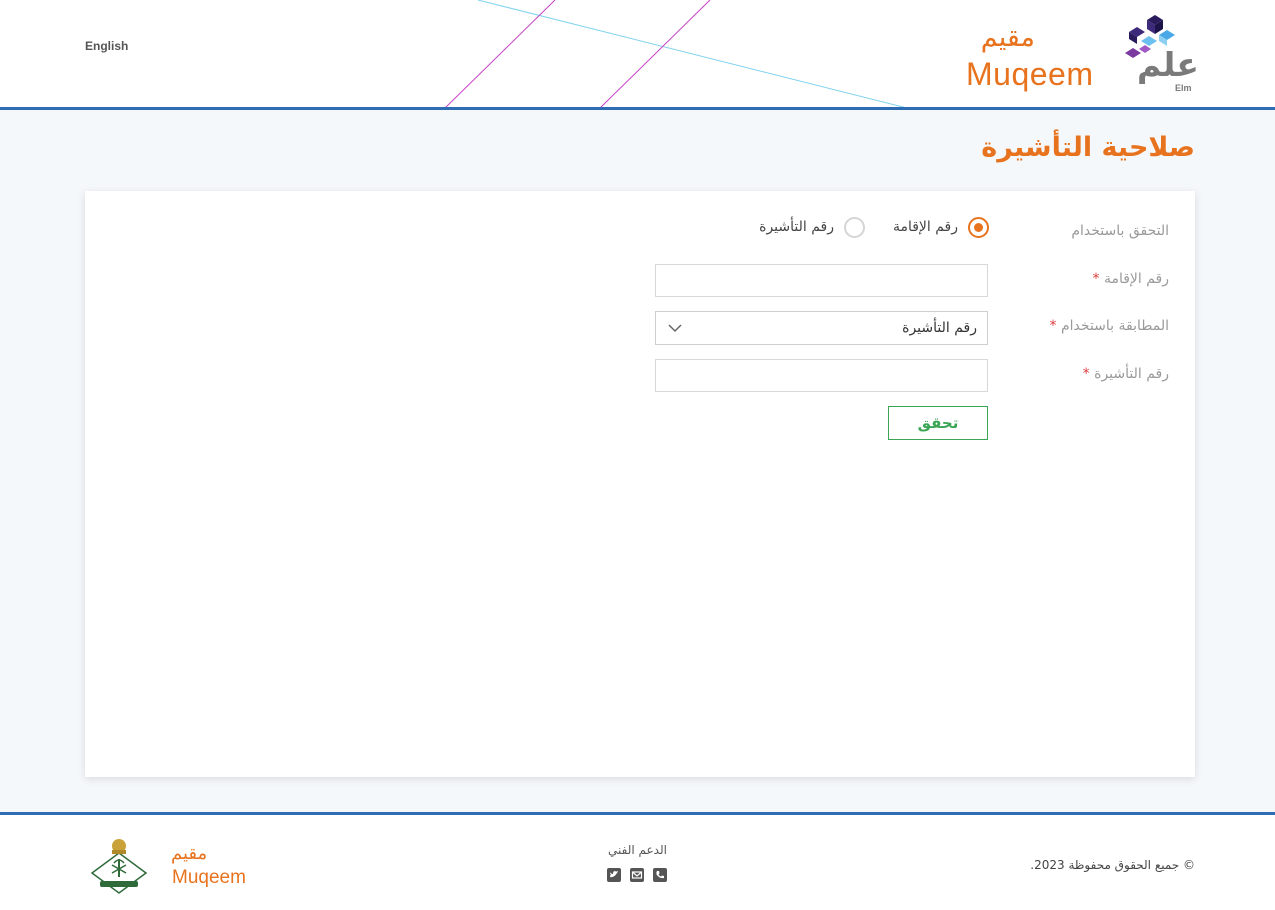 This screenshot has width=1275, height=910. Describe the element at coordinates (637, 55) in the screenshot. I see `site-header: English مقيم Muqeem علم Elm` at that location.